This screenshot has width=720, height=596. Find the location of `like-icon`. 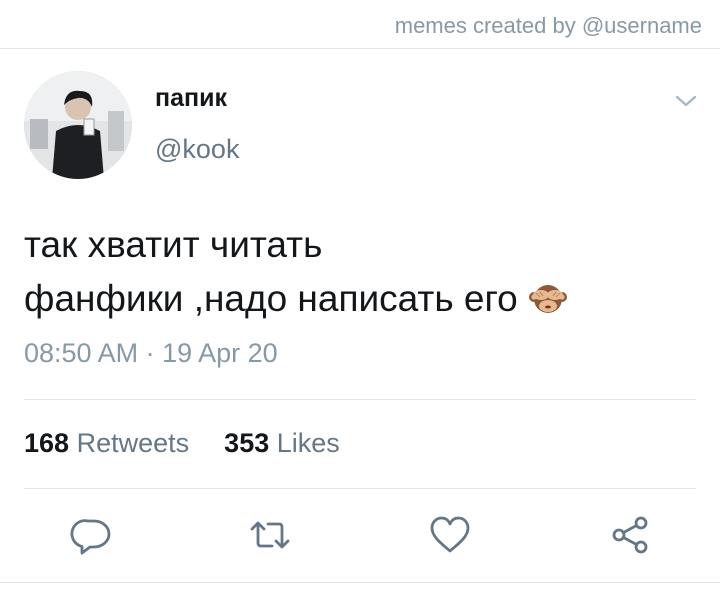

like-icon is located at coordinates (450, 534).